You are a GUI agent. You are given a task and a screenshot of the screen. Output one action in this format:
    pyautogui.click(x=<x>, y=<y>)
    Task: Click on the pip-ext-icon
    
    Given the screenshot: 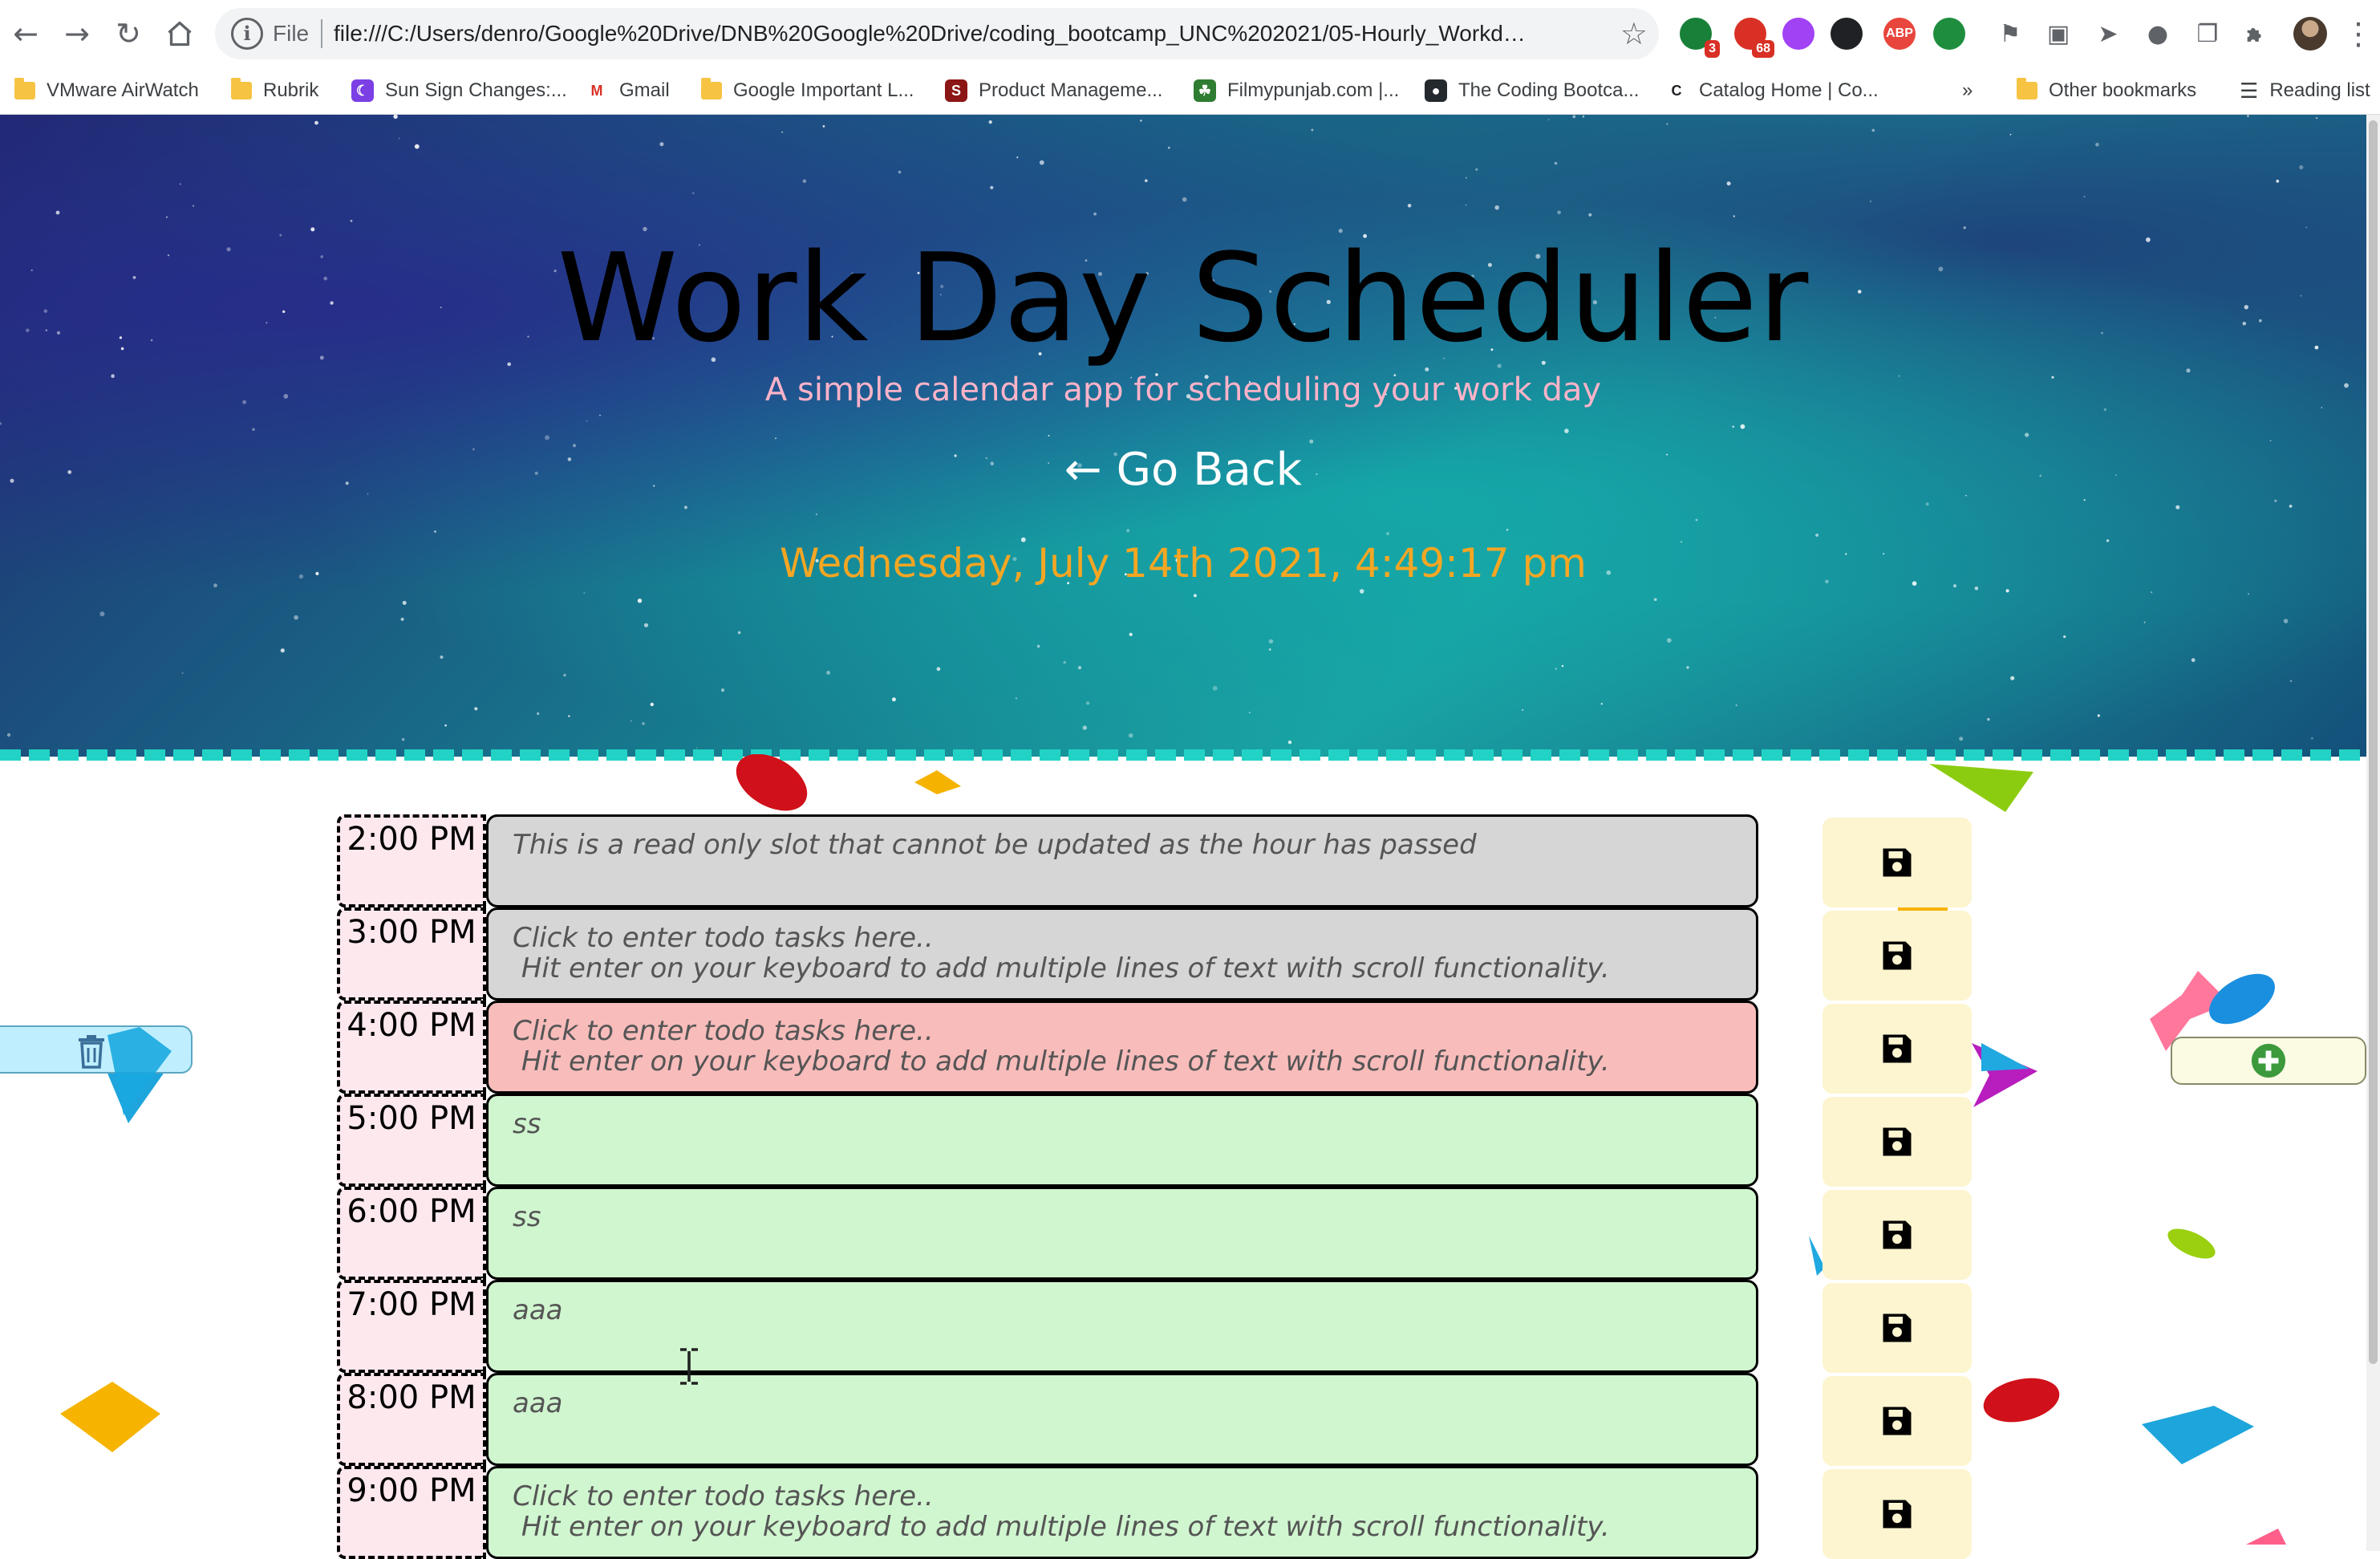 What is the action you would take?
    pyautogui.click(x=1847, y=34)
    